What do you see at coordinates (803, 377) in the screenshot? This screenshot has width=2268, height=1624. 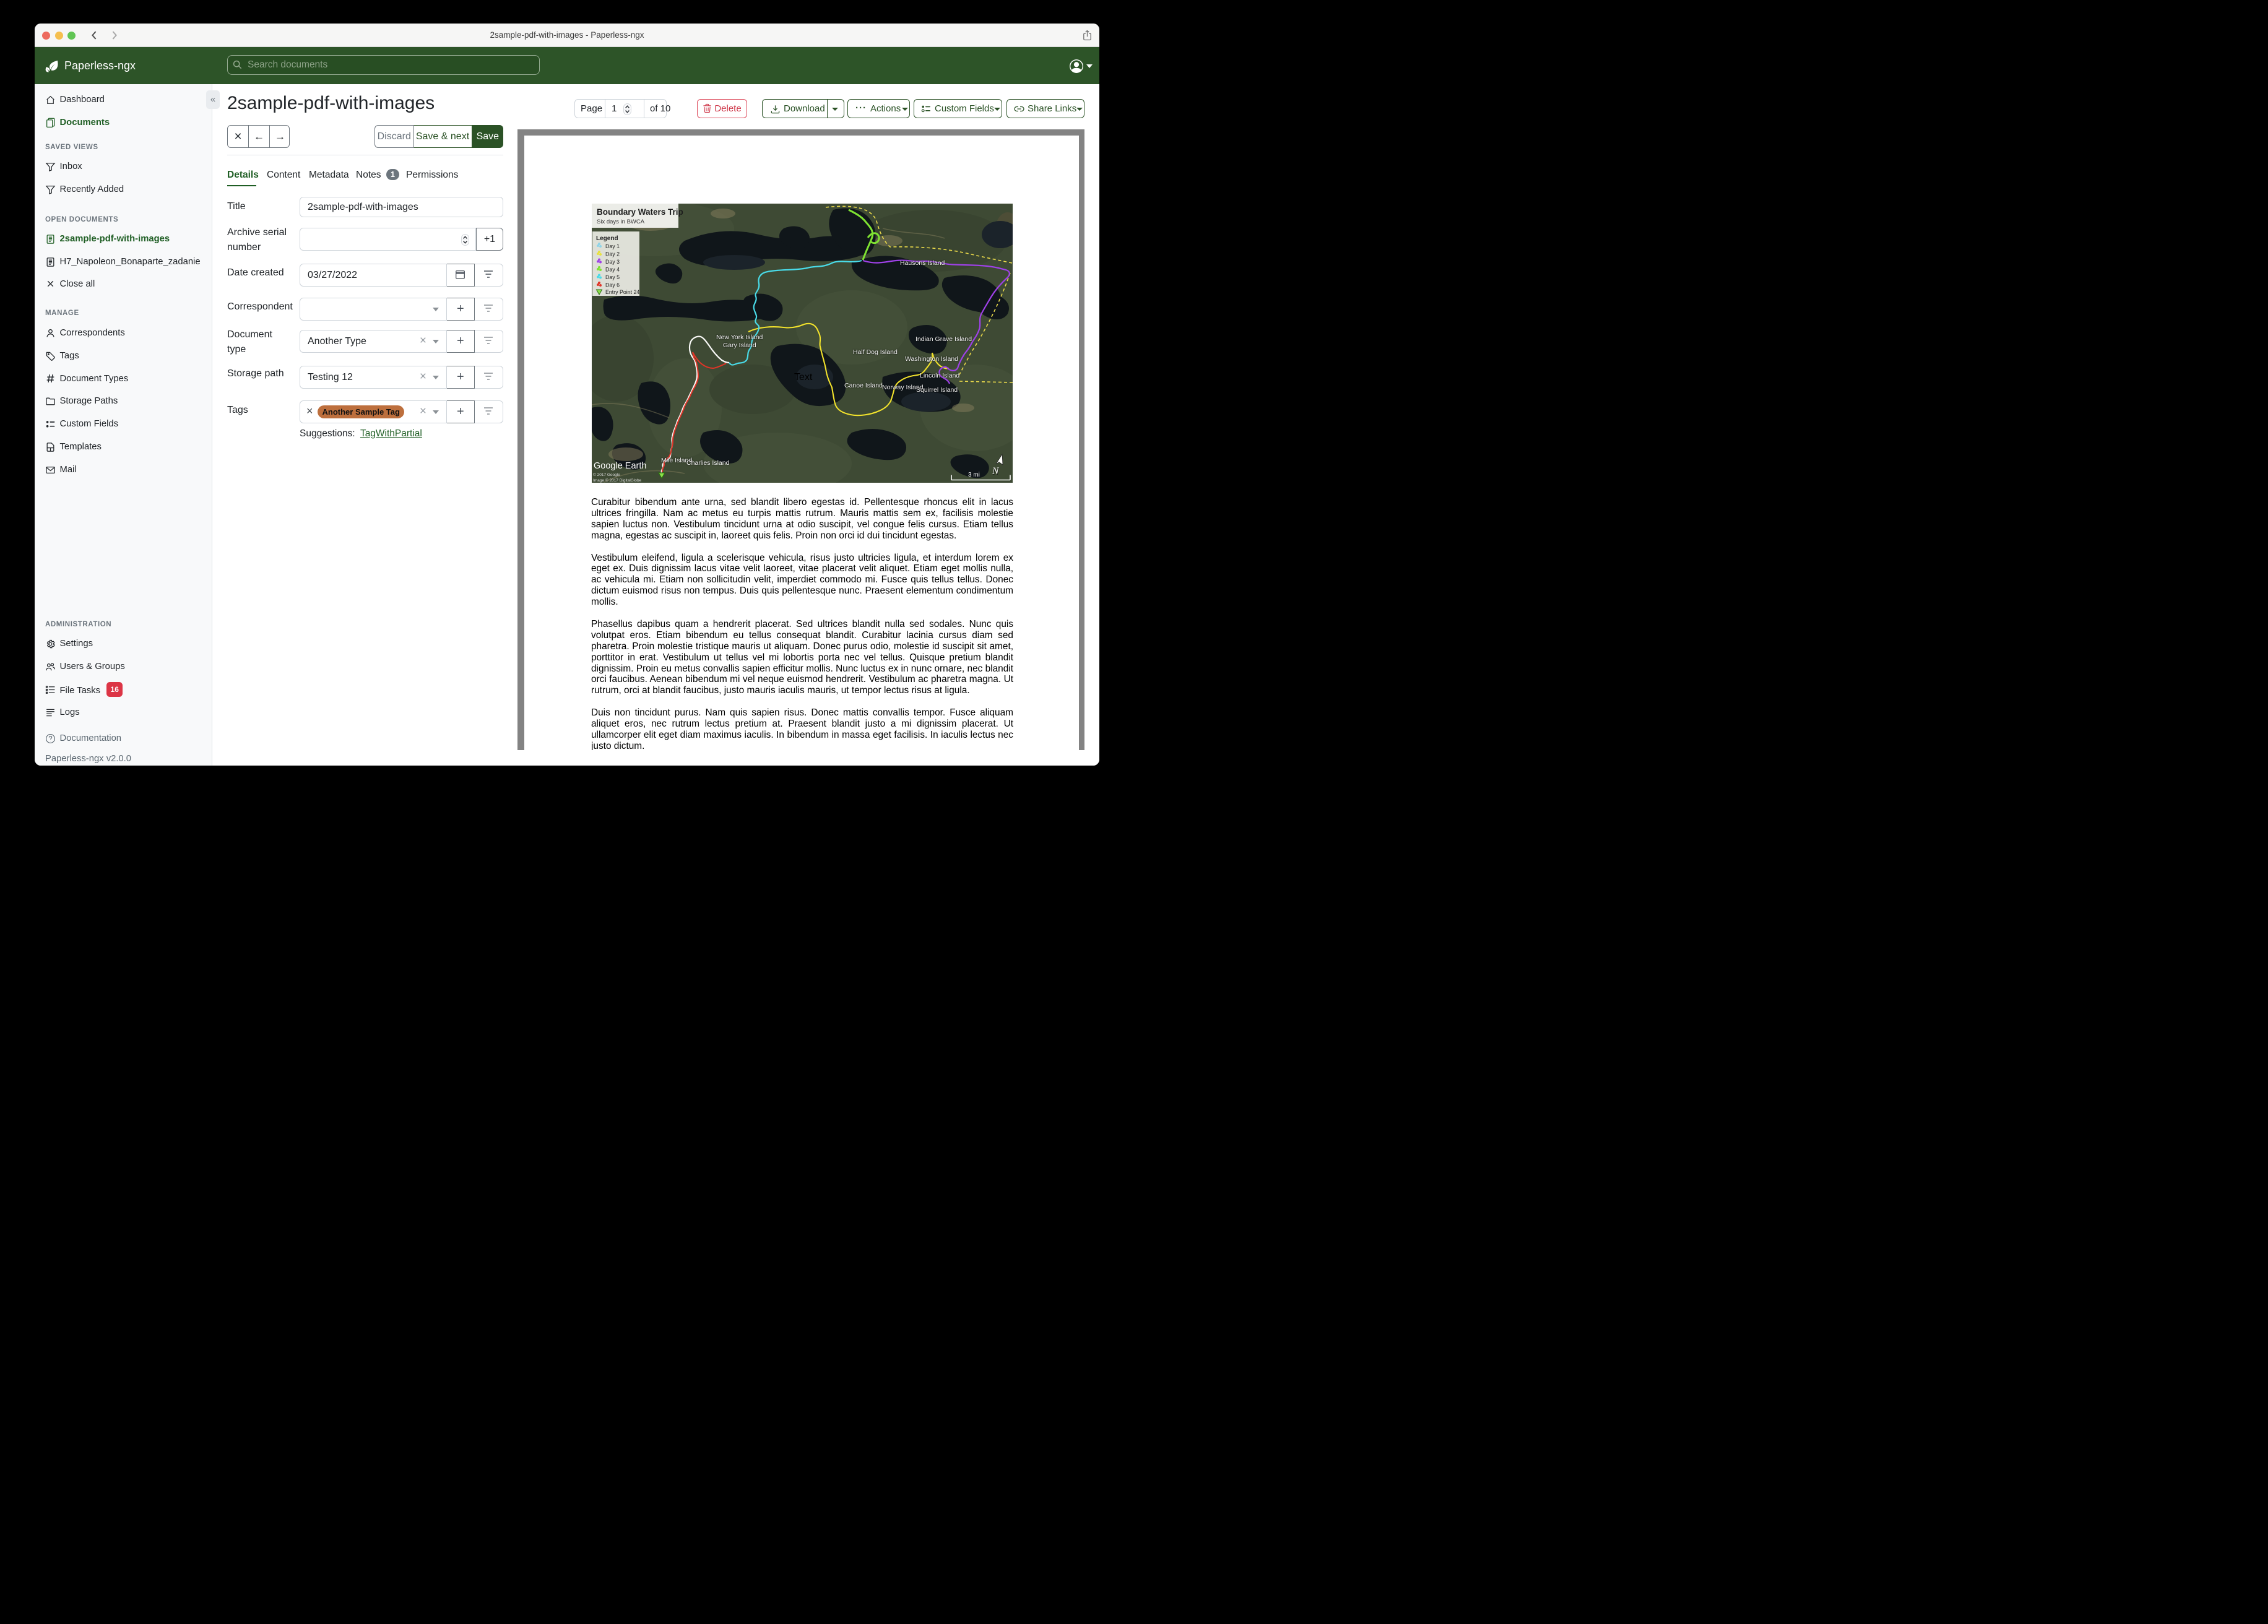 I see `svg-text: Text` at bounding box center [803, 377].